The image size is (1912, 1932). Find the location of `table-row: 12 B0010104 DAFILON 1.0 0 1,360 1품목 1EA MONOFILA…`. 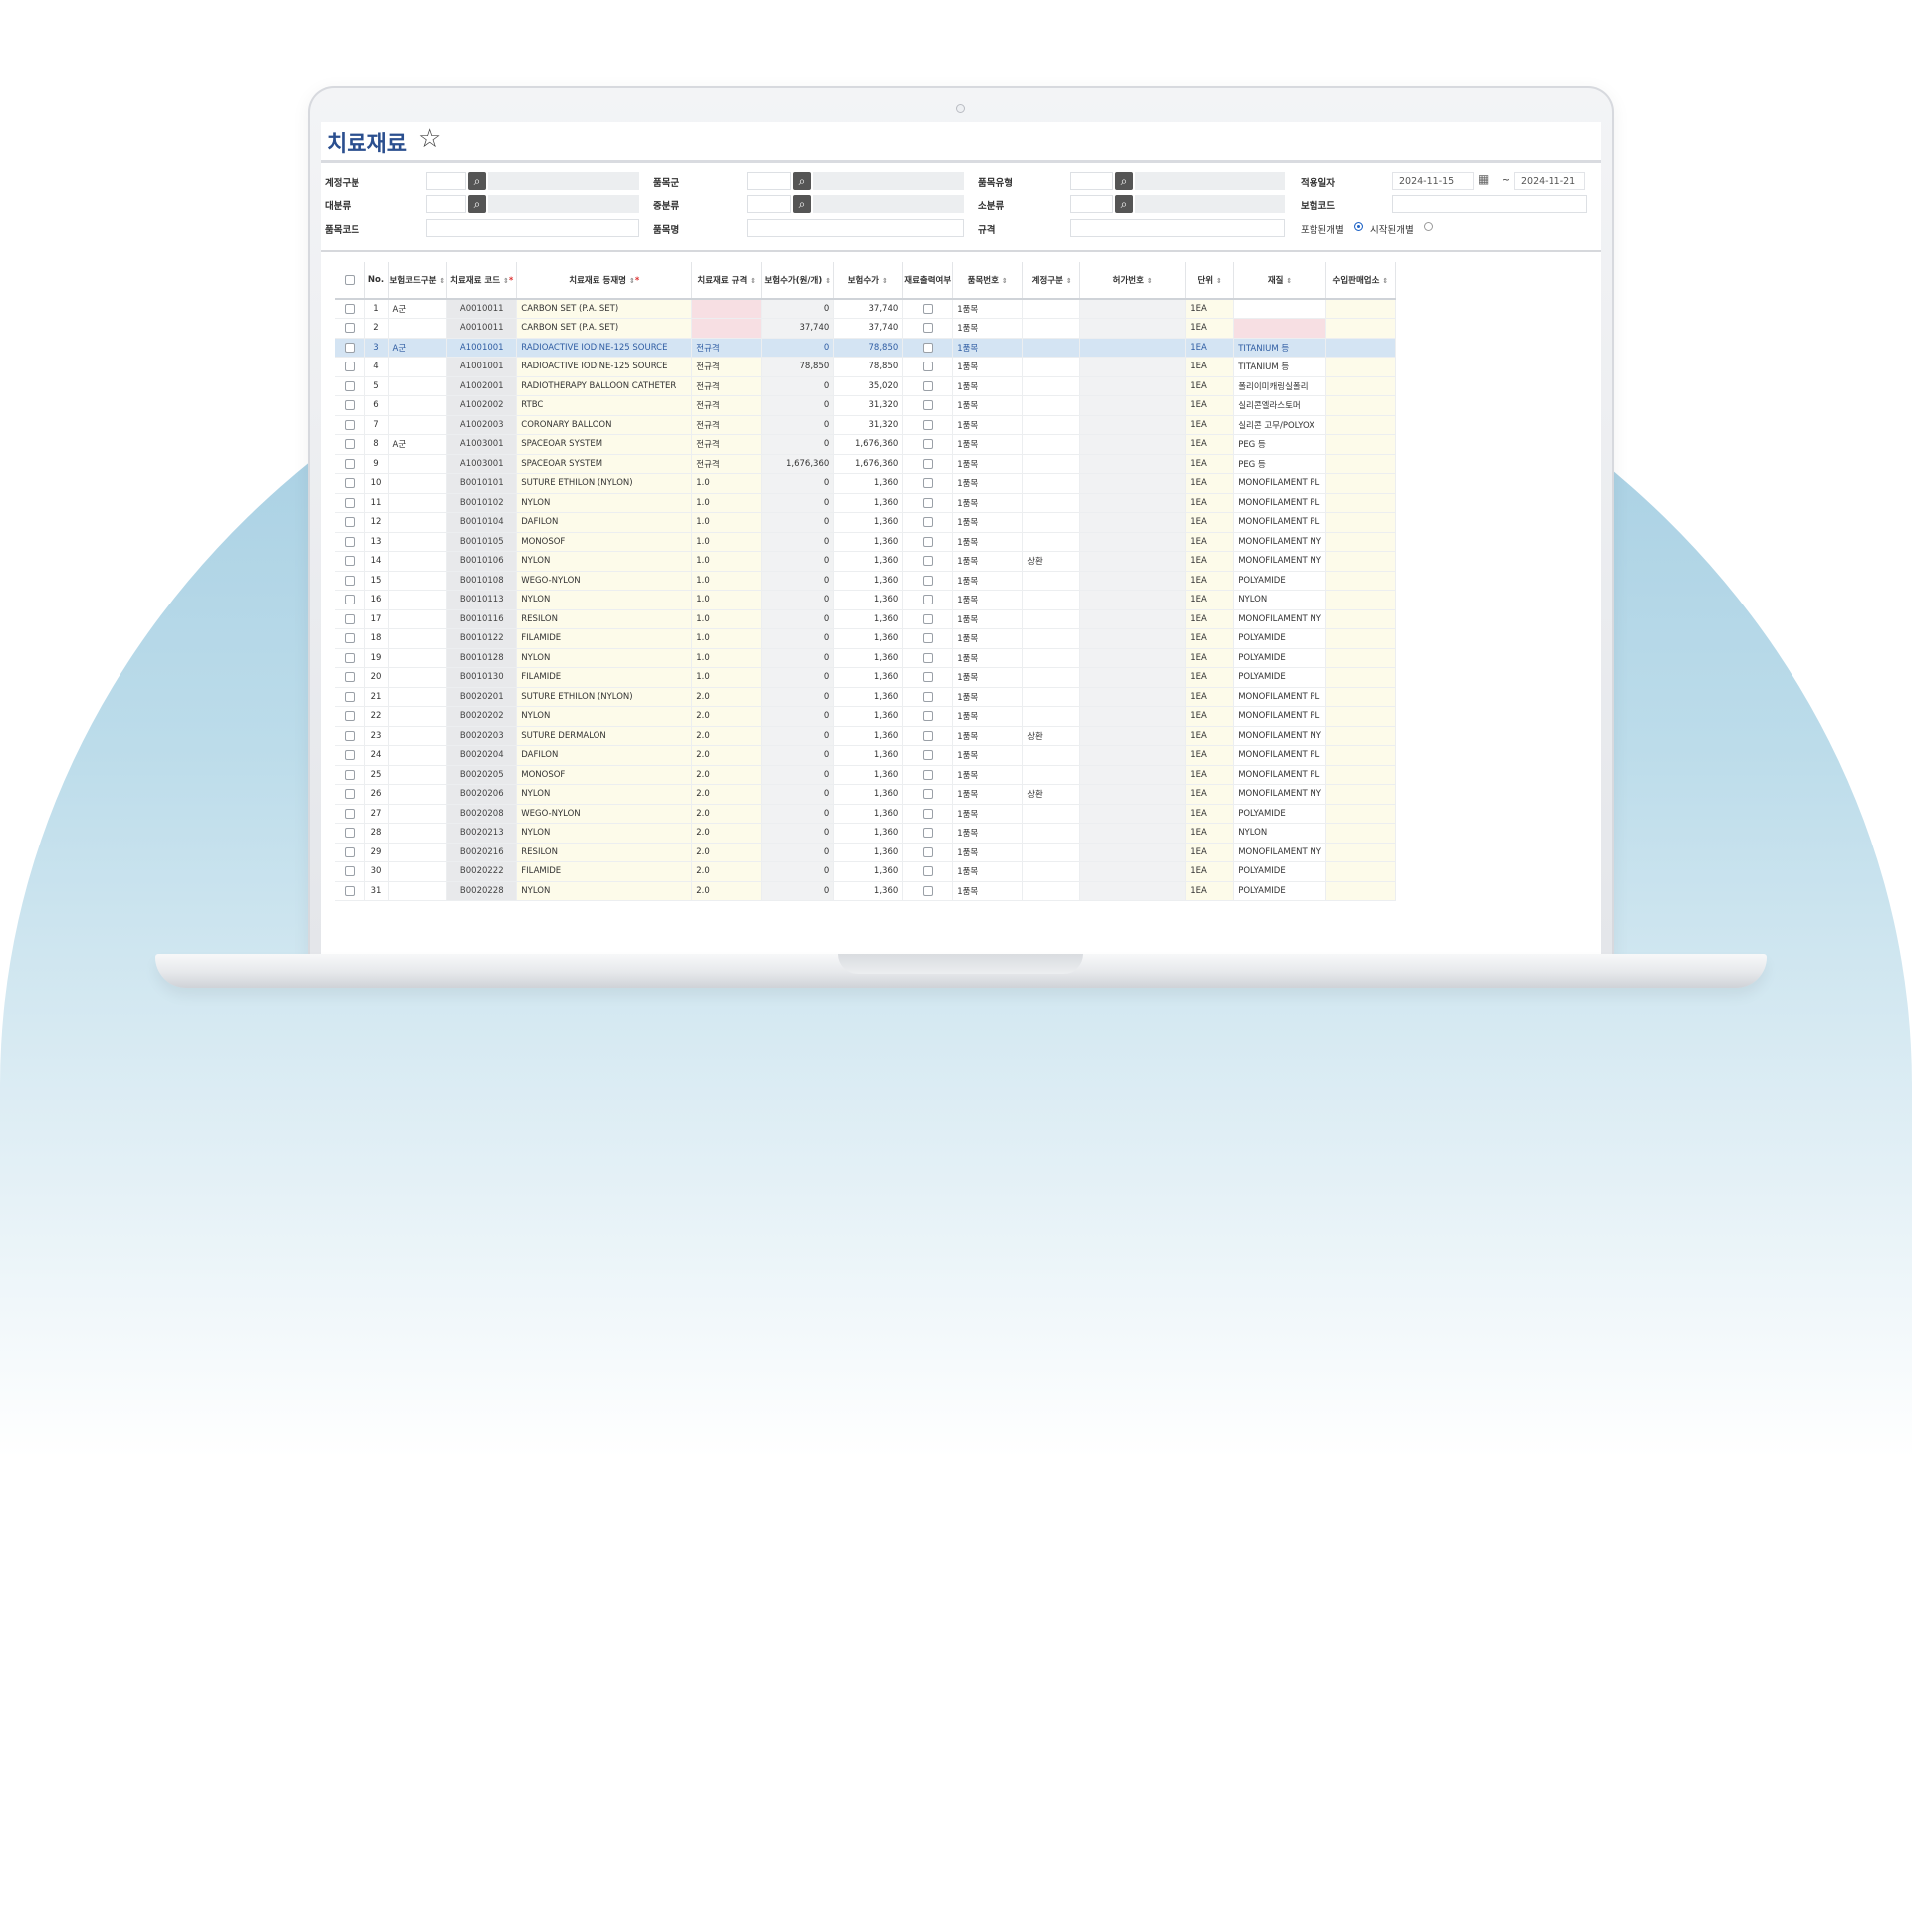

table-row: 12 B0010104 DAFILON 1.0 0 1,360 1품목 1EA MONOFILA… is located at coordinates (865, 523).